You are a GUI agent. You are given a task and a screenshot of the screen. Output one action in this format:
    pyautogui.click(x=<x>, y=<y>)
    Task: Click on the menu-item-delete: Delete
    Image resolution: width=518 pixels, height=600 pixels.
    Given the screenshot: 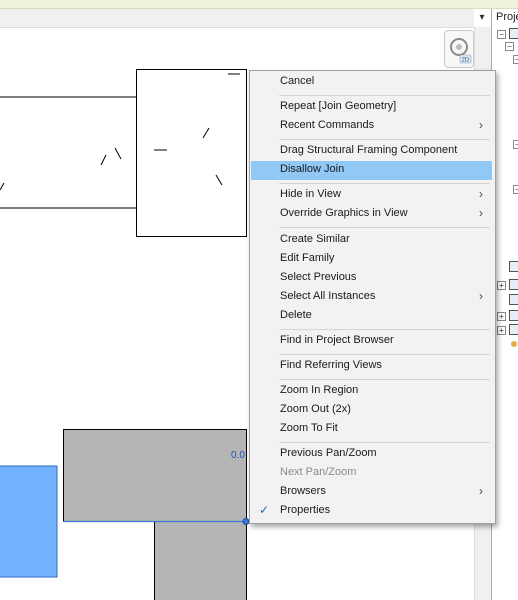 What is the action you would take?
    pyautogui.click(x=371, y=316)
    